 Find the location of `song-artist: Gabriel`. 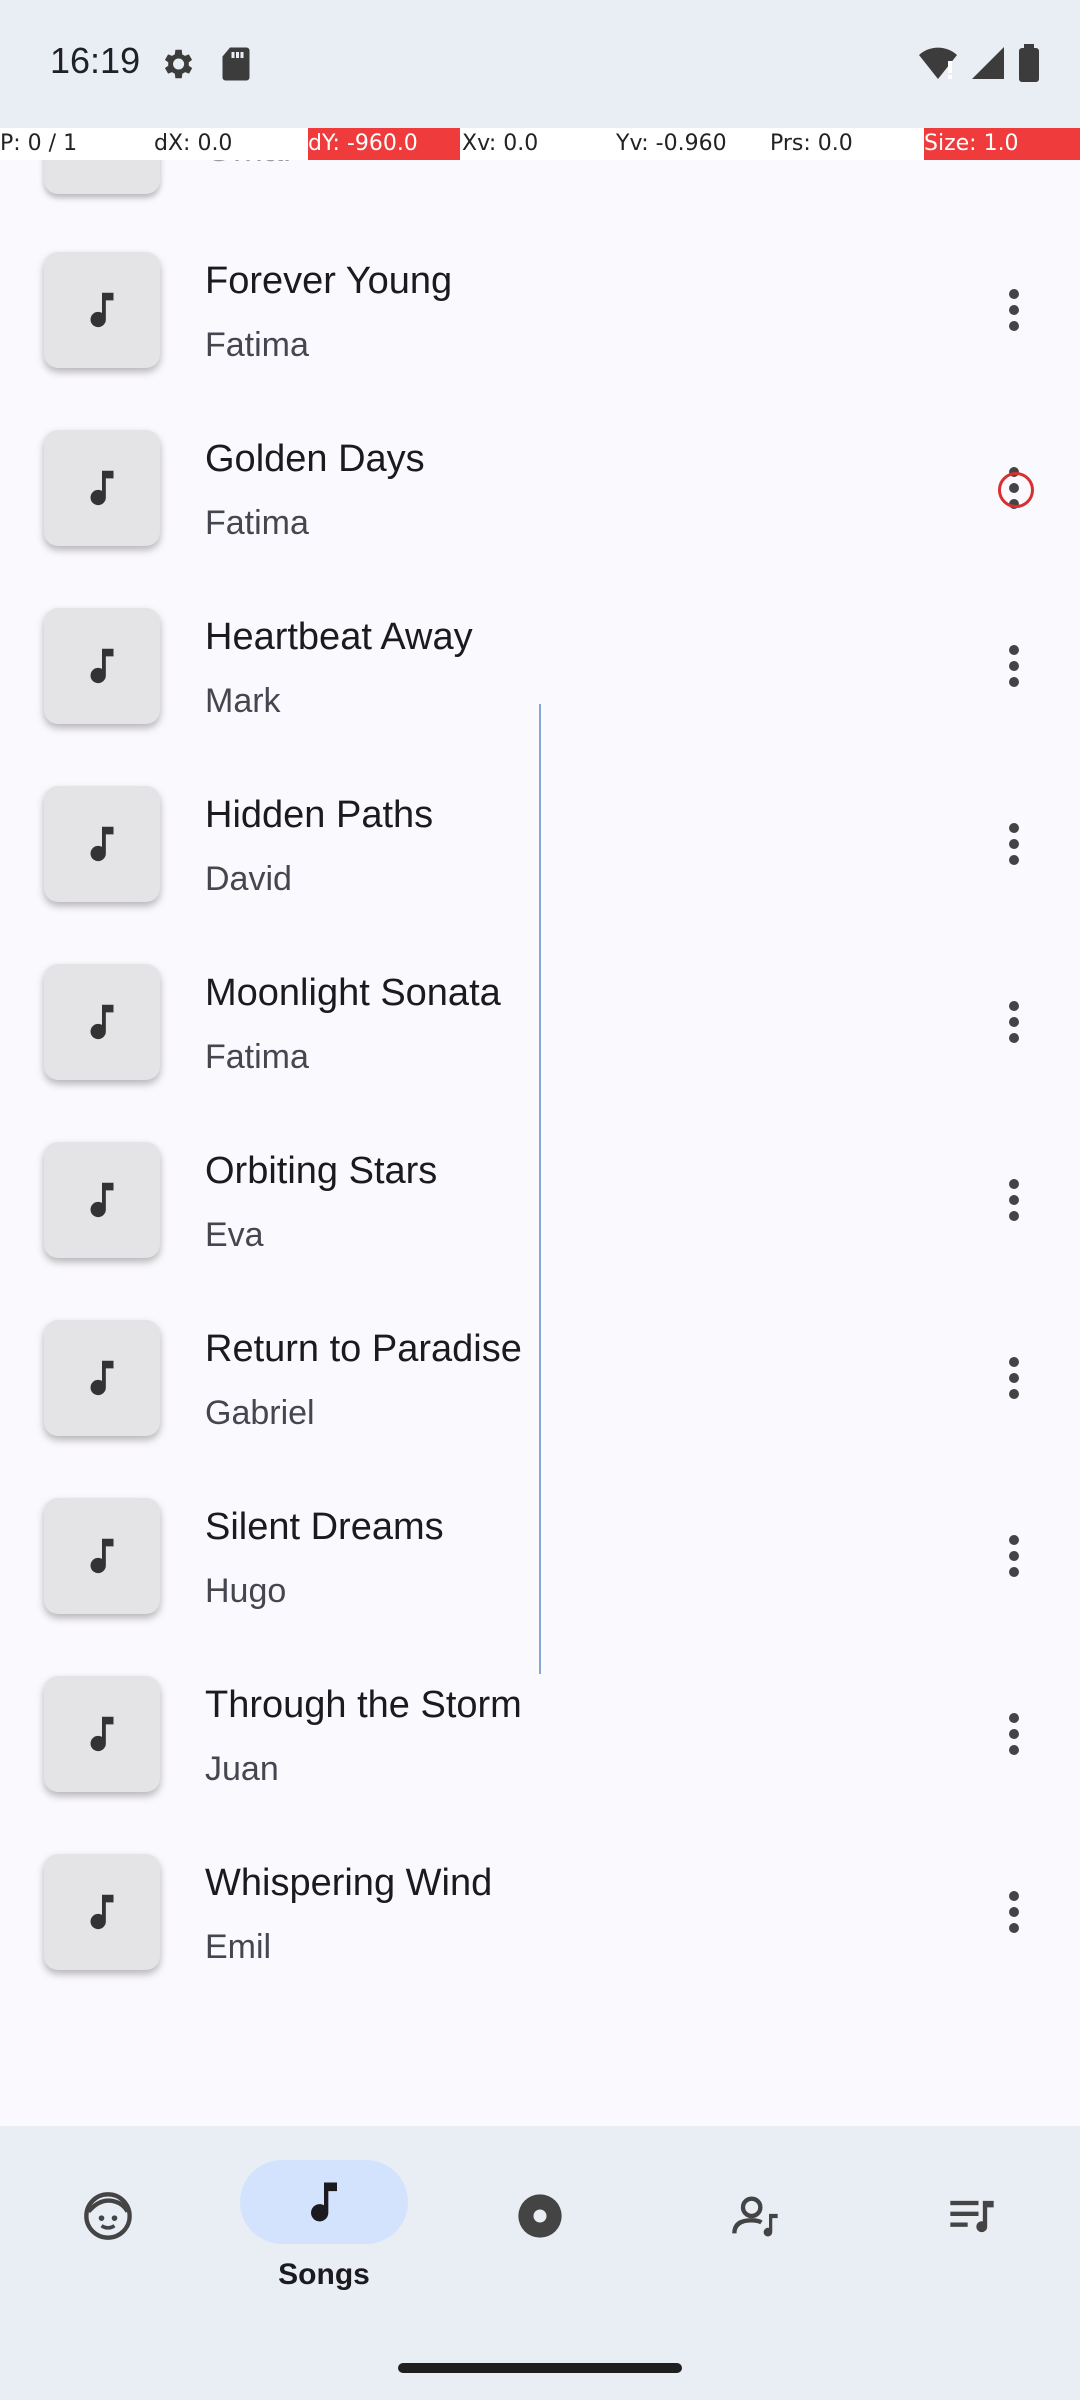

song-artist: Gabriel is located at coordinates (260, 1413).